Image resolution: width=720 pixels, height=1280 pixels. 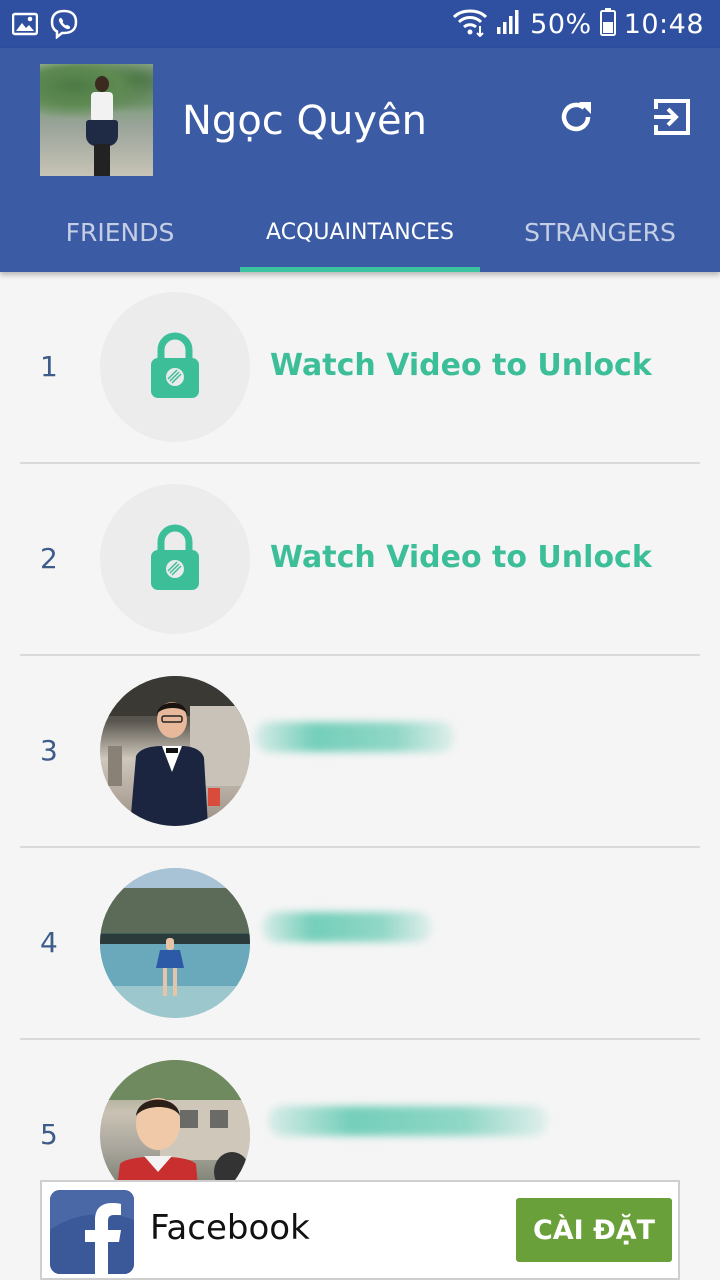 What do you see at coordinates (607, 24) in the screenshot?
I see `battery-icon` at bounding box center [607, 24].